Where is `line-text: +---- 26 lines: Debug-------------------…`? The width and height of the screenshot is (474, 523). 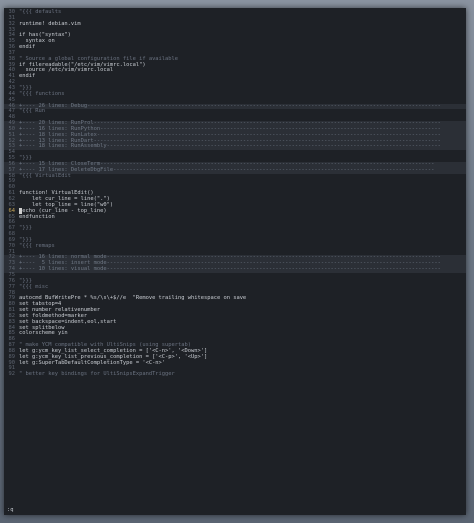
line-text: +---- 26 lines: Debug-------------------… is located at coordinates (230, 105).